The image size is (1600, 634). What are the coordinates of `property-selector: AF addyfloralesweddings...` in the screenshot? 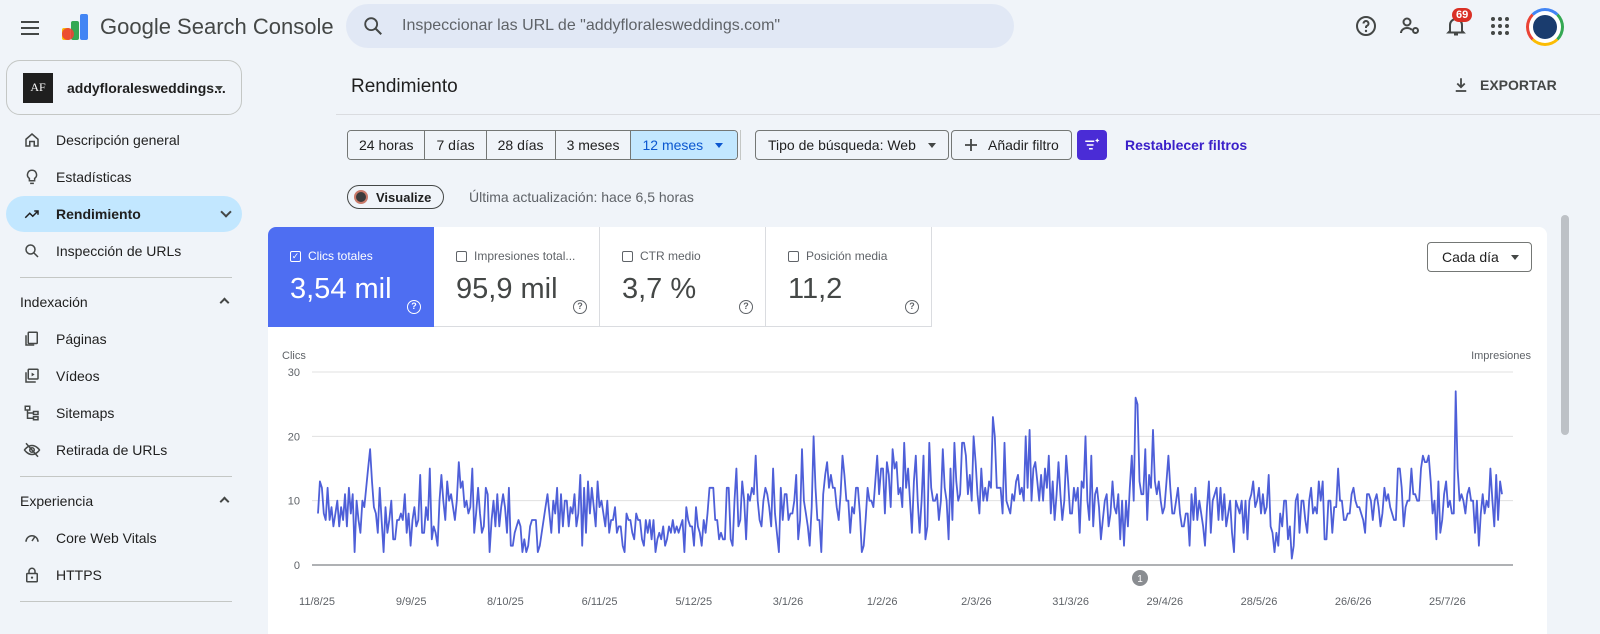 It's located at (124, 87).